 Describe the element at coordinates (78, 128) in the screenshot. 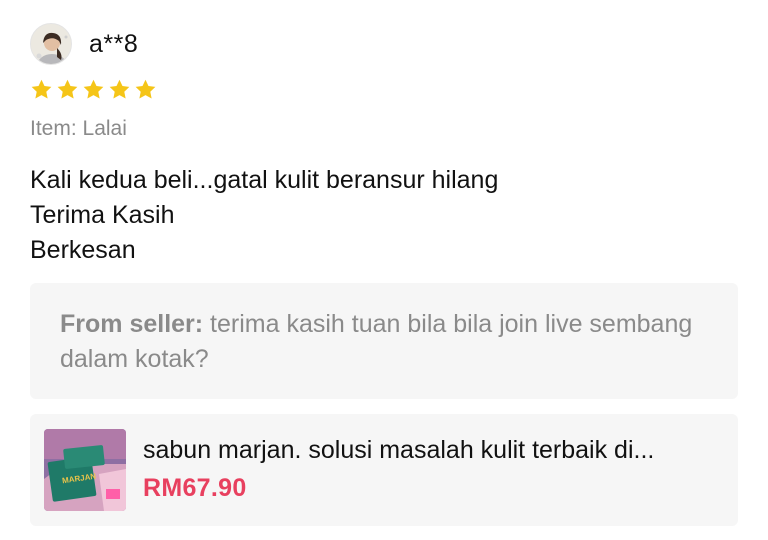

I see `item-variant: Item: Lalai` at that location.